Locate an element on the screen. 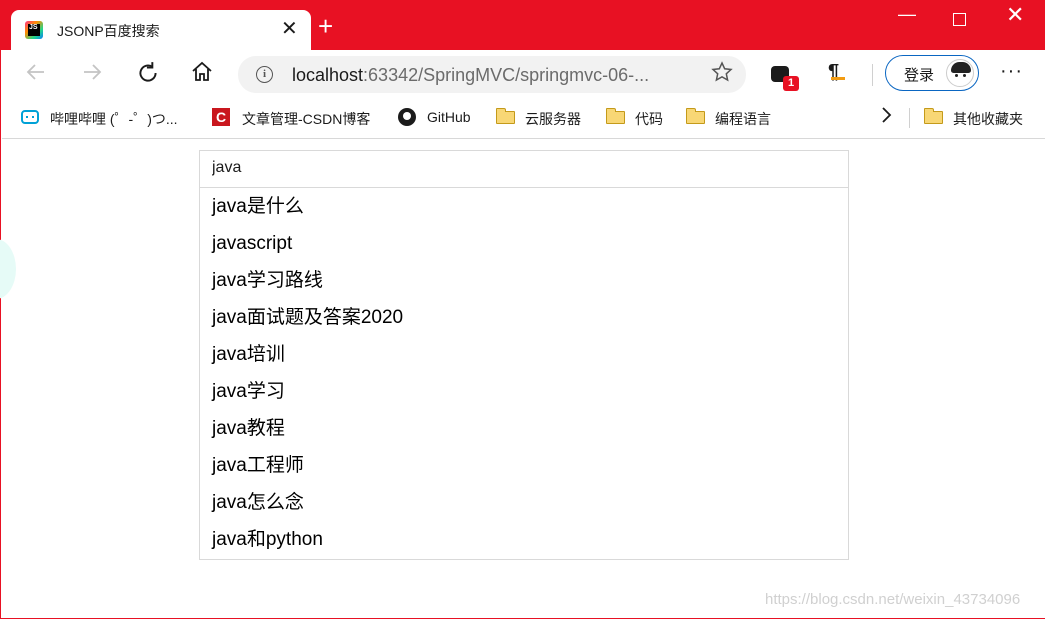 This screenshot has height=619, width=1045. browser-tab: JS JSONP百度搜索 ✕ is located at coordinates (161, 30).